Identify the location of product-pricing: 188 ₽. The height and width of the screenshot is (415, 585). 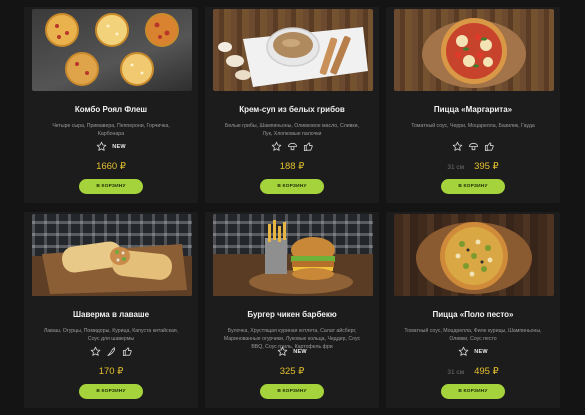
(292, 166).